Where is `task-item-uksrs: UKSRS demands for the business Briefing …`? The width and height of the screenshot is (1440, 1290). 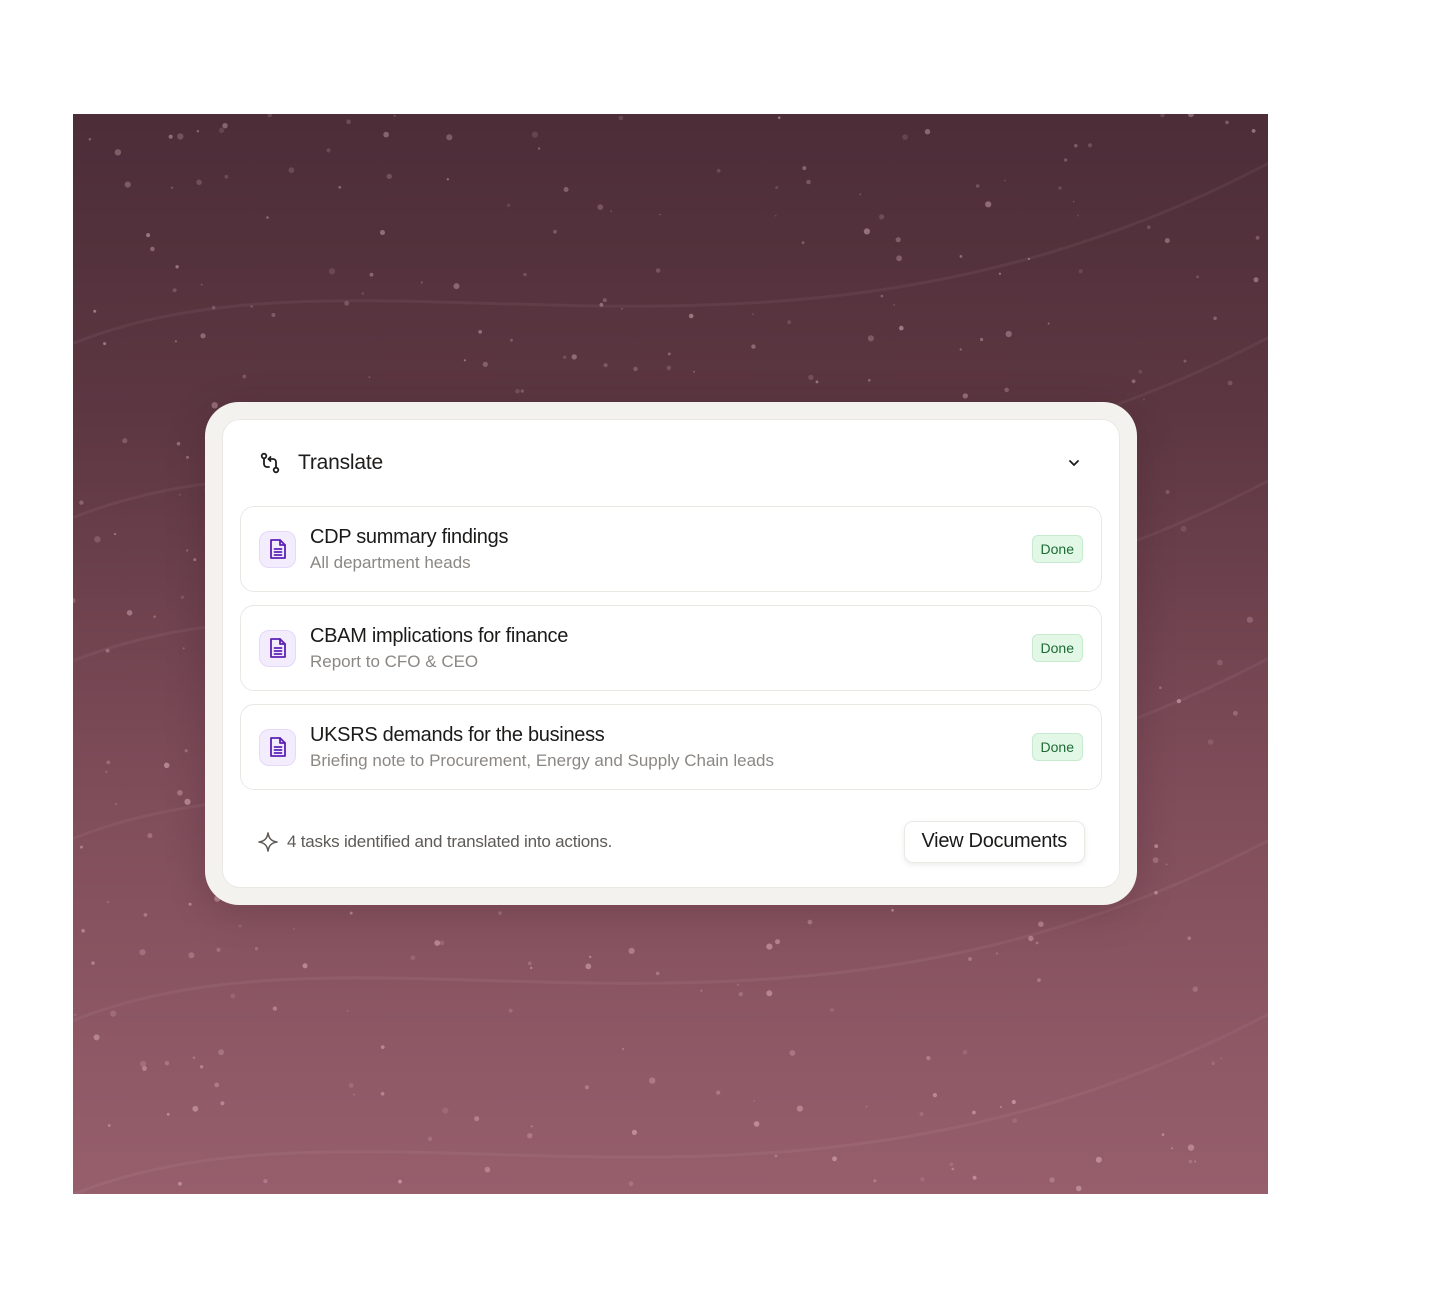 task-item-uksrs: UKSRS demands for the business Briefing … is located at coordinates (671, 747).